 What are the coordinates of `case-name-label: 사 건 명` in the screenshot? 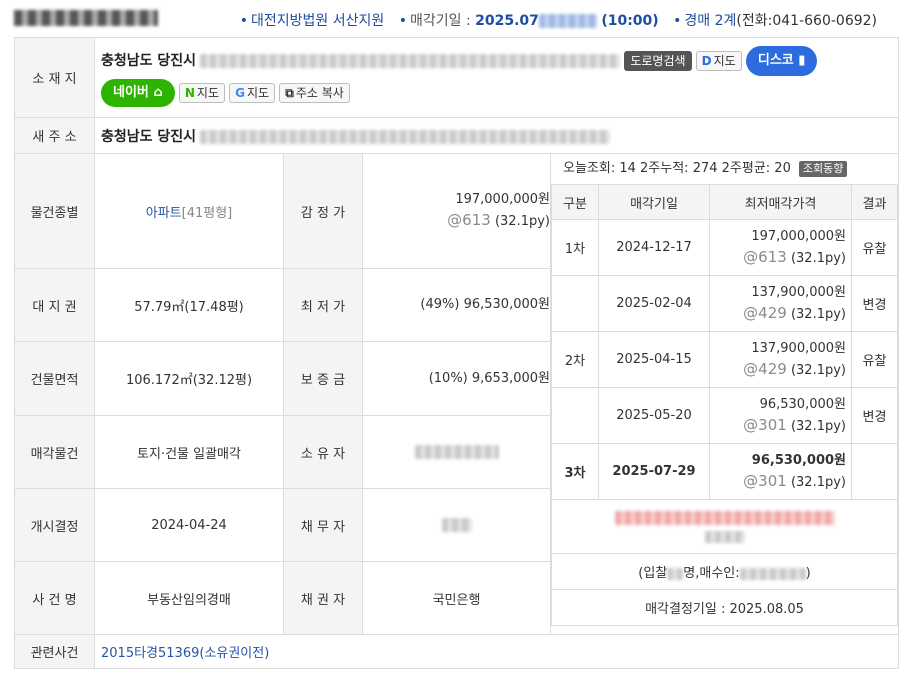 It's located at (54, 598).